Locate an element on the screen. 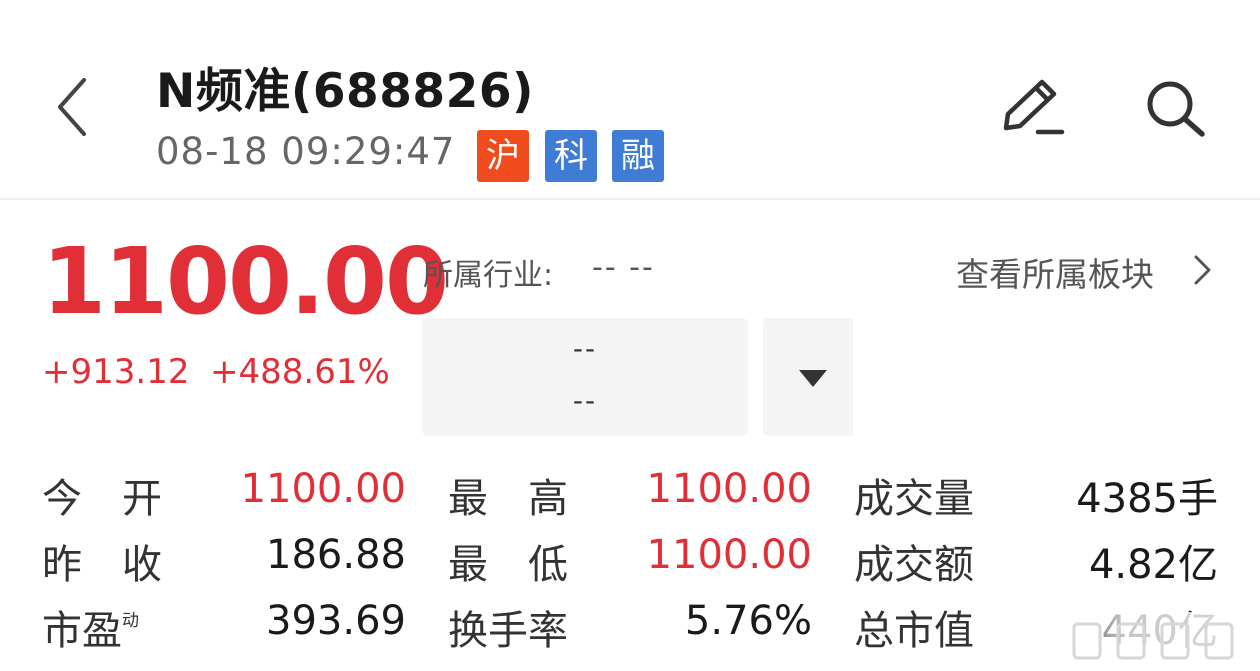 This screenshot has height=671, width=1260. quote-datetime: 08-18 09:29:47 is located at coordinates (306, 151).